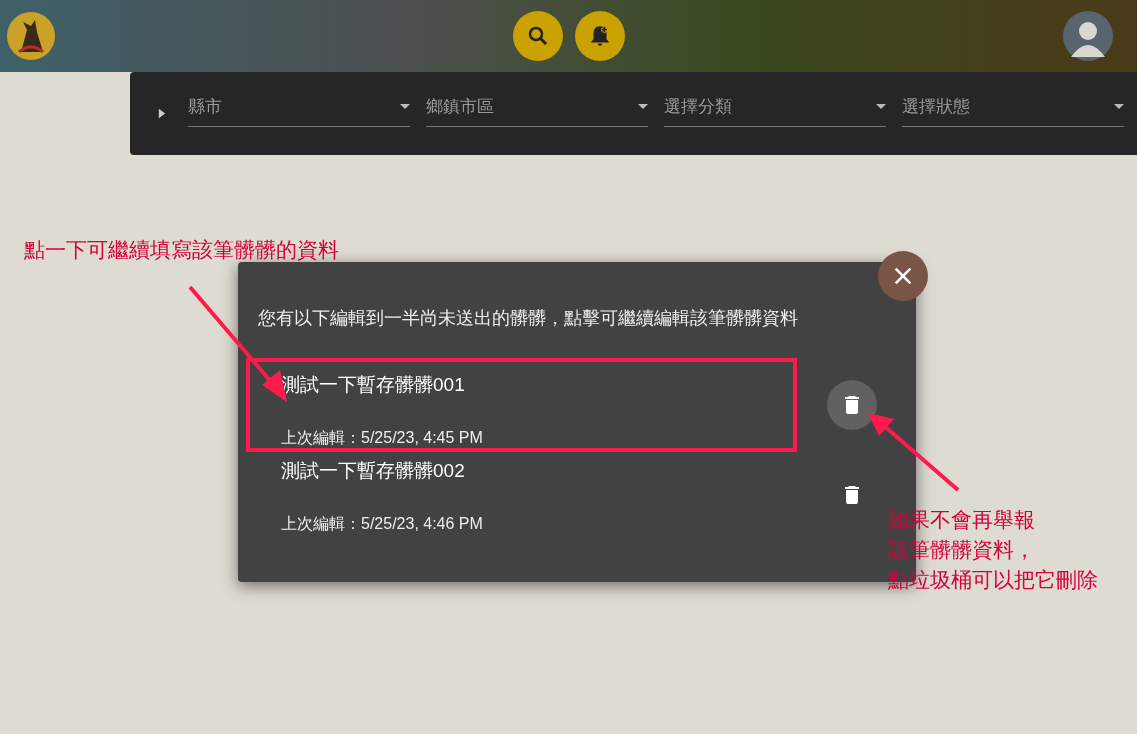  I want to click on dropdown-placeholder: 選擇狀態, so click(936, 106).